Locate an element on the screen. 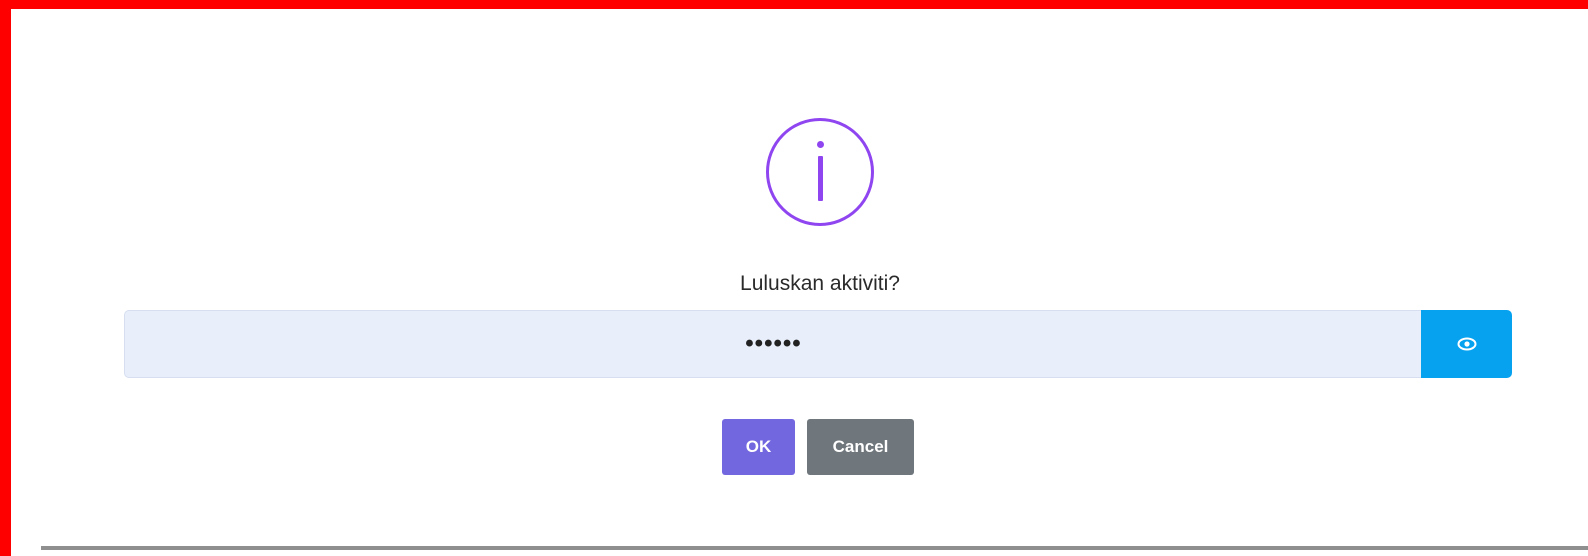 This screenshot has width=1588, height=556. password-input: •••••• is located at coordinates (773, 344).